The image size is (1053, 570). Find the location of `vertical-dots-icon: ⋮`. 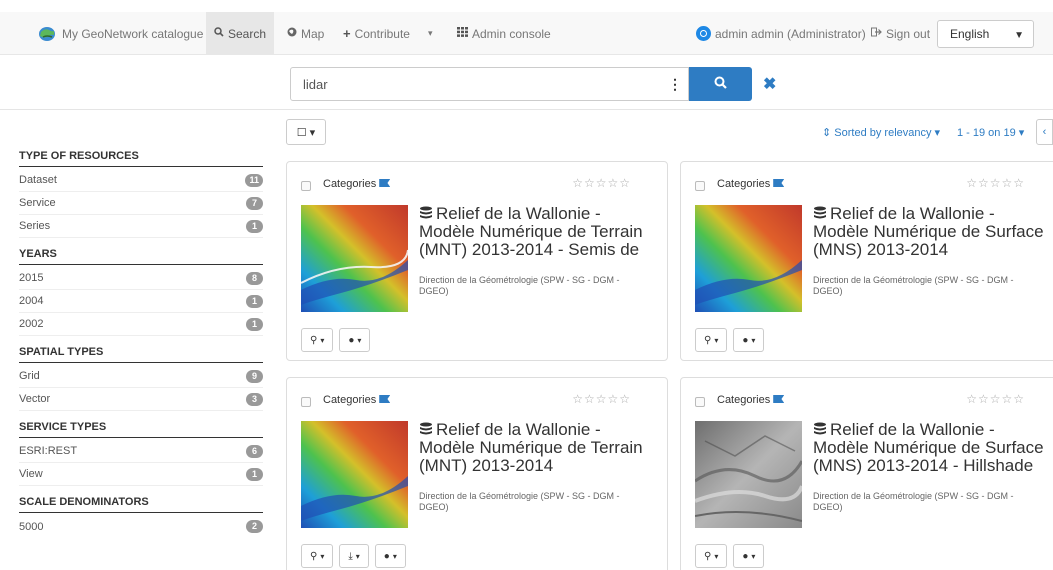

vertical-dots-icon: ⋮ is located at coordinates (675, 83).